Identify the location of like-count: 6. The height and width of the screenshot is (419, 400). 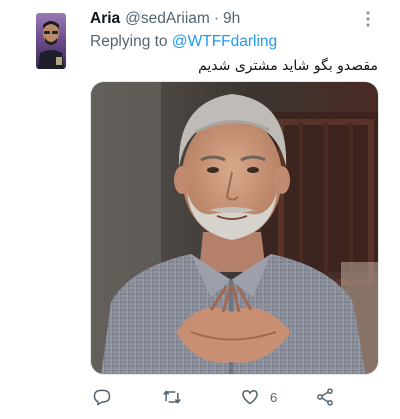
(274, 397).